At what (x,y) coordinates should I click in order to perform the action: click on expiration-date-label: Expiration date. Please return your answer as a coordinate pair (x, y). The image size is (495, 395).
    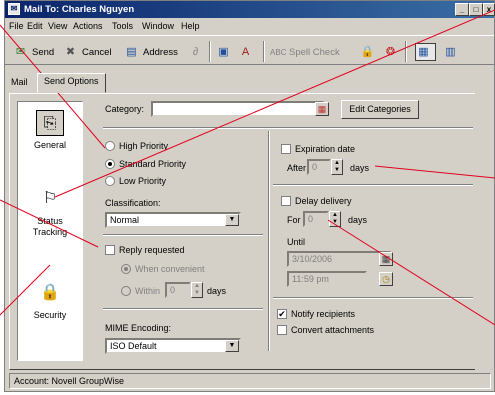
    Looking at the image, I should click on (325, 149).